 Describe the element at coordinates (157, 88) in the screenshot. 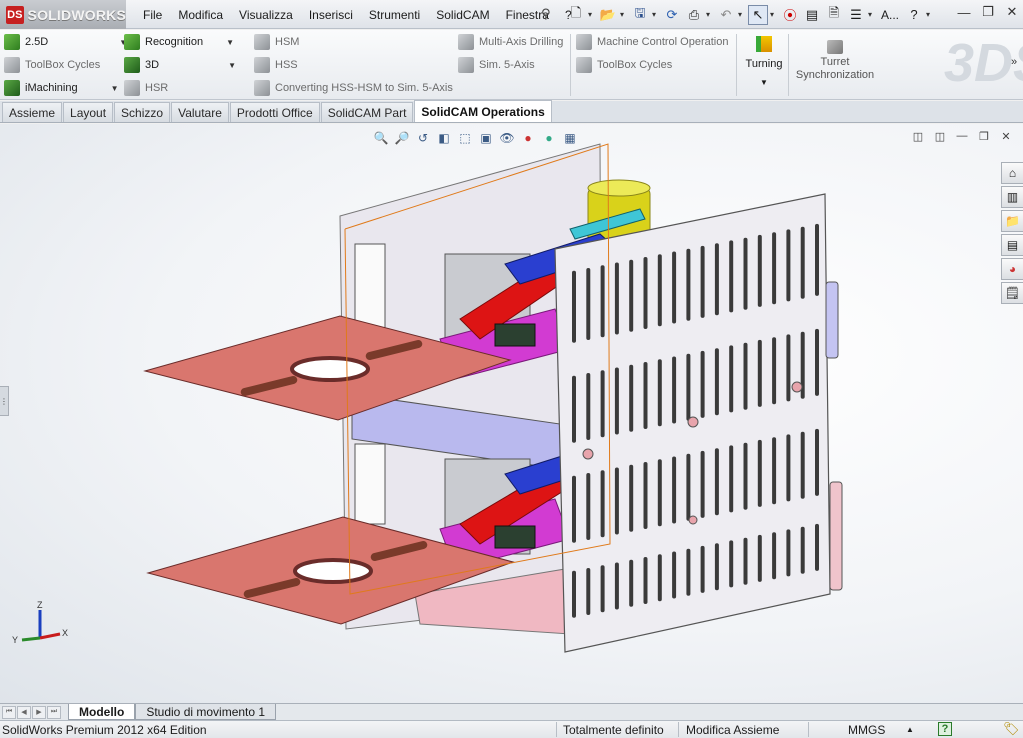

I see `ribbon-label: HSR` at that location.